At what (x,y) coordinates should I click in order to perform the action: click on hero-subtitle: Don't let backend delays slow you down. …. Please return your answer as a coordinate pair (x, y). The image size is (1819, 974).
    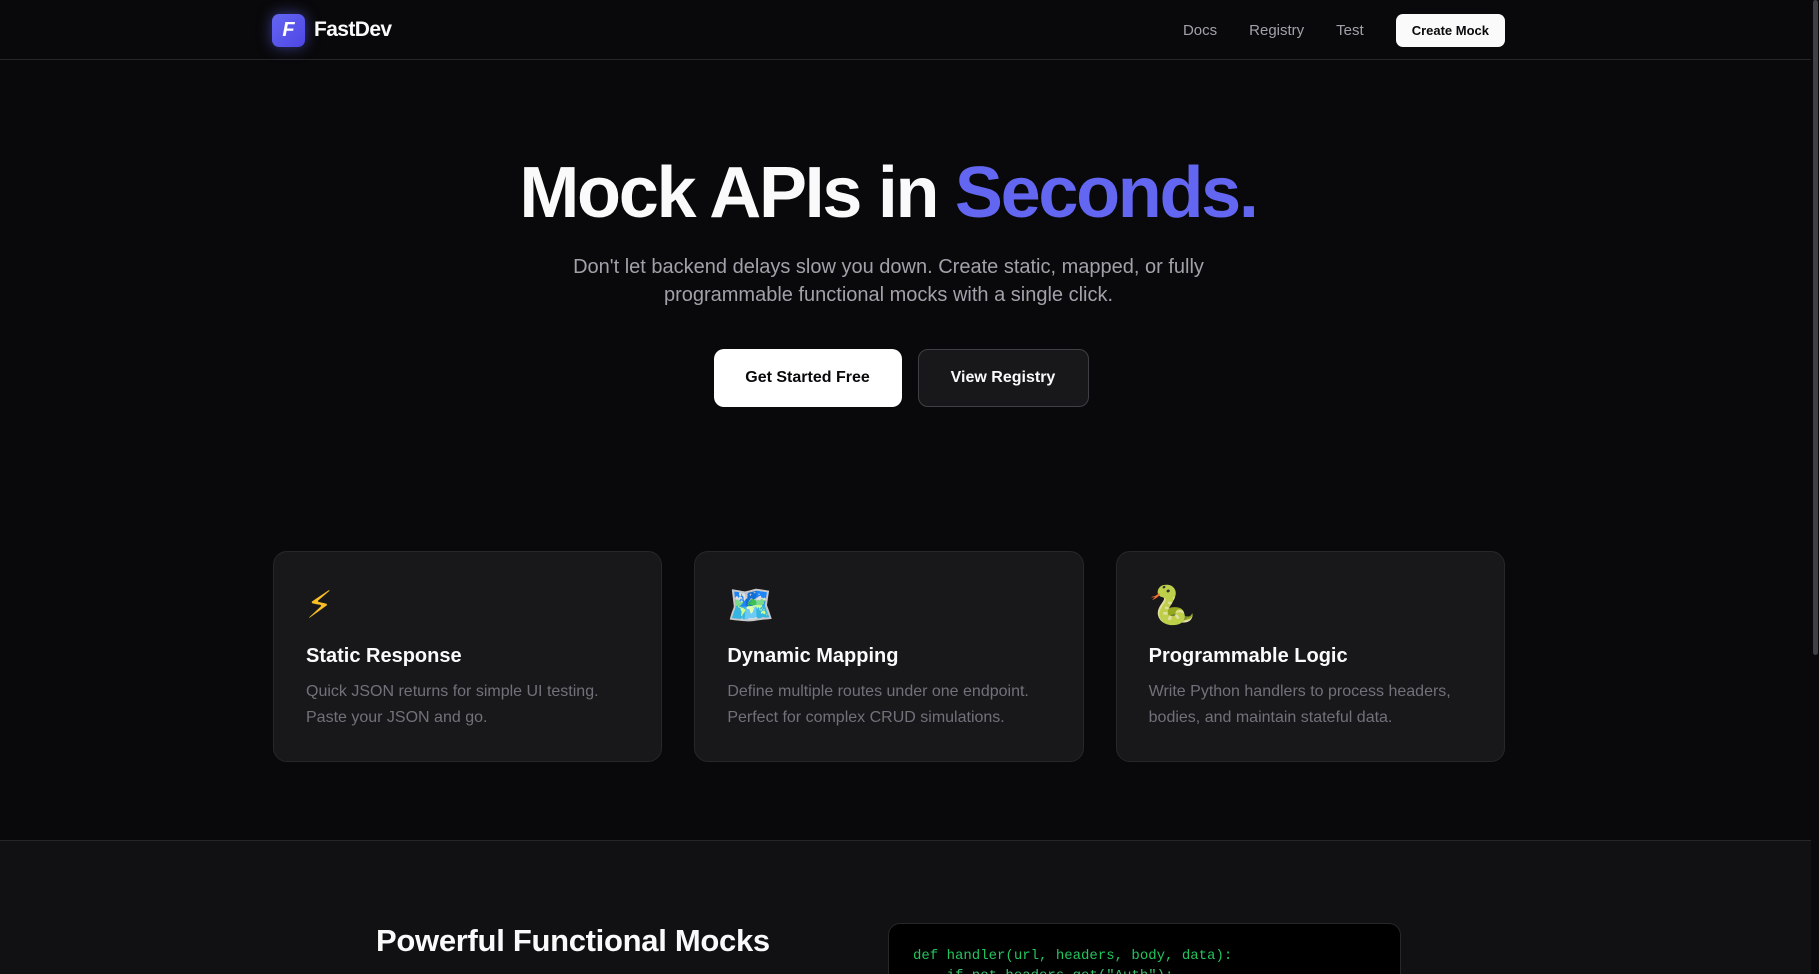
    Looking at the image, I should click on (888, 281).